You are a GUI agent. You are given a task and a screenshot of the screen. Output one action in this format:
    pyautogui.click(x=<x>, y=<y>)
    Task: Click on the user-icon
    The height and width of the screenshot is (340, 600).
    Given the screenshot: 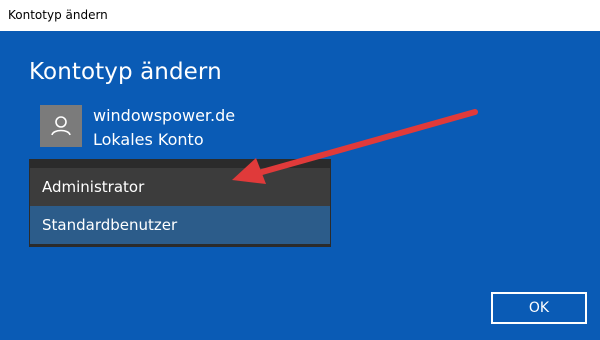 What is the action you would take?
    pyautogui.click(x=61, y=126)
    